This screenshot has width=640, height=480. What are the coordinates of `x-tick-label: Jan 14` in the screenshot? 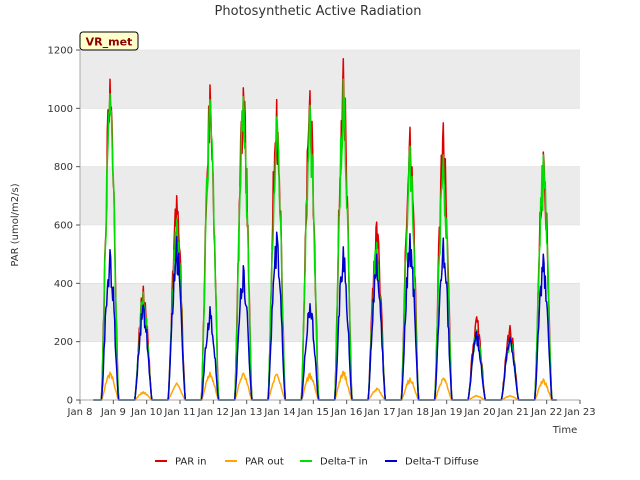 It's located at (279, 412).